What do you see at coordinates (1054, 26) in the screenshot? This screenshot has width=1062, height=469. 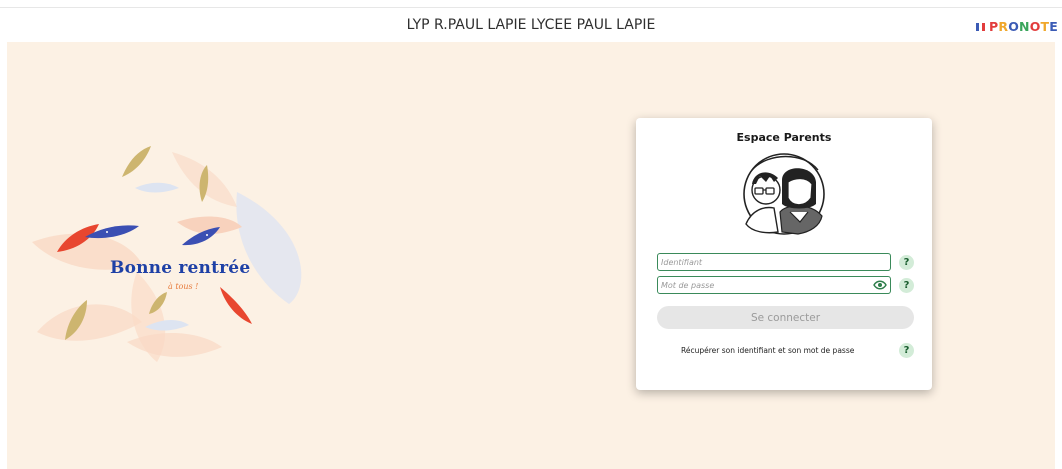 I see `pronote-letter: E` at bounding box center [1054, 26].